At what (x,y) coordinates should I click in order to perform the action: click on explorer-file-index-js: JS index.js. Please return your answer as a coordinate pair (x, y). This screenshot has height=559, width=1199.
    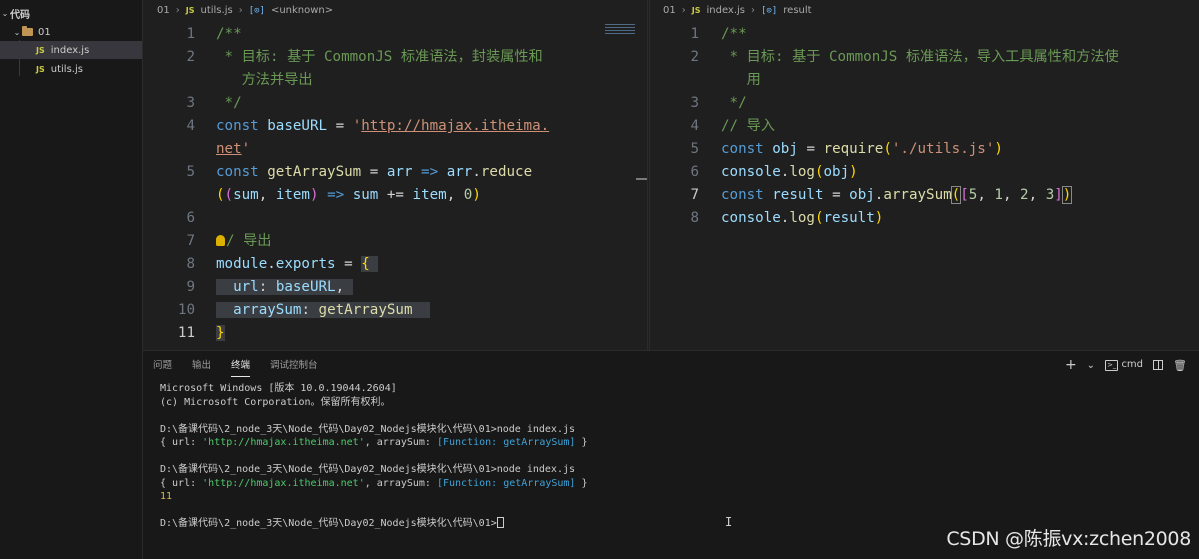
    Looking at the image, I should click on (71, 50).